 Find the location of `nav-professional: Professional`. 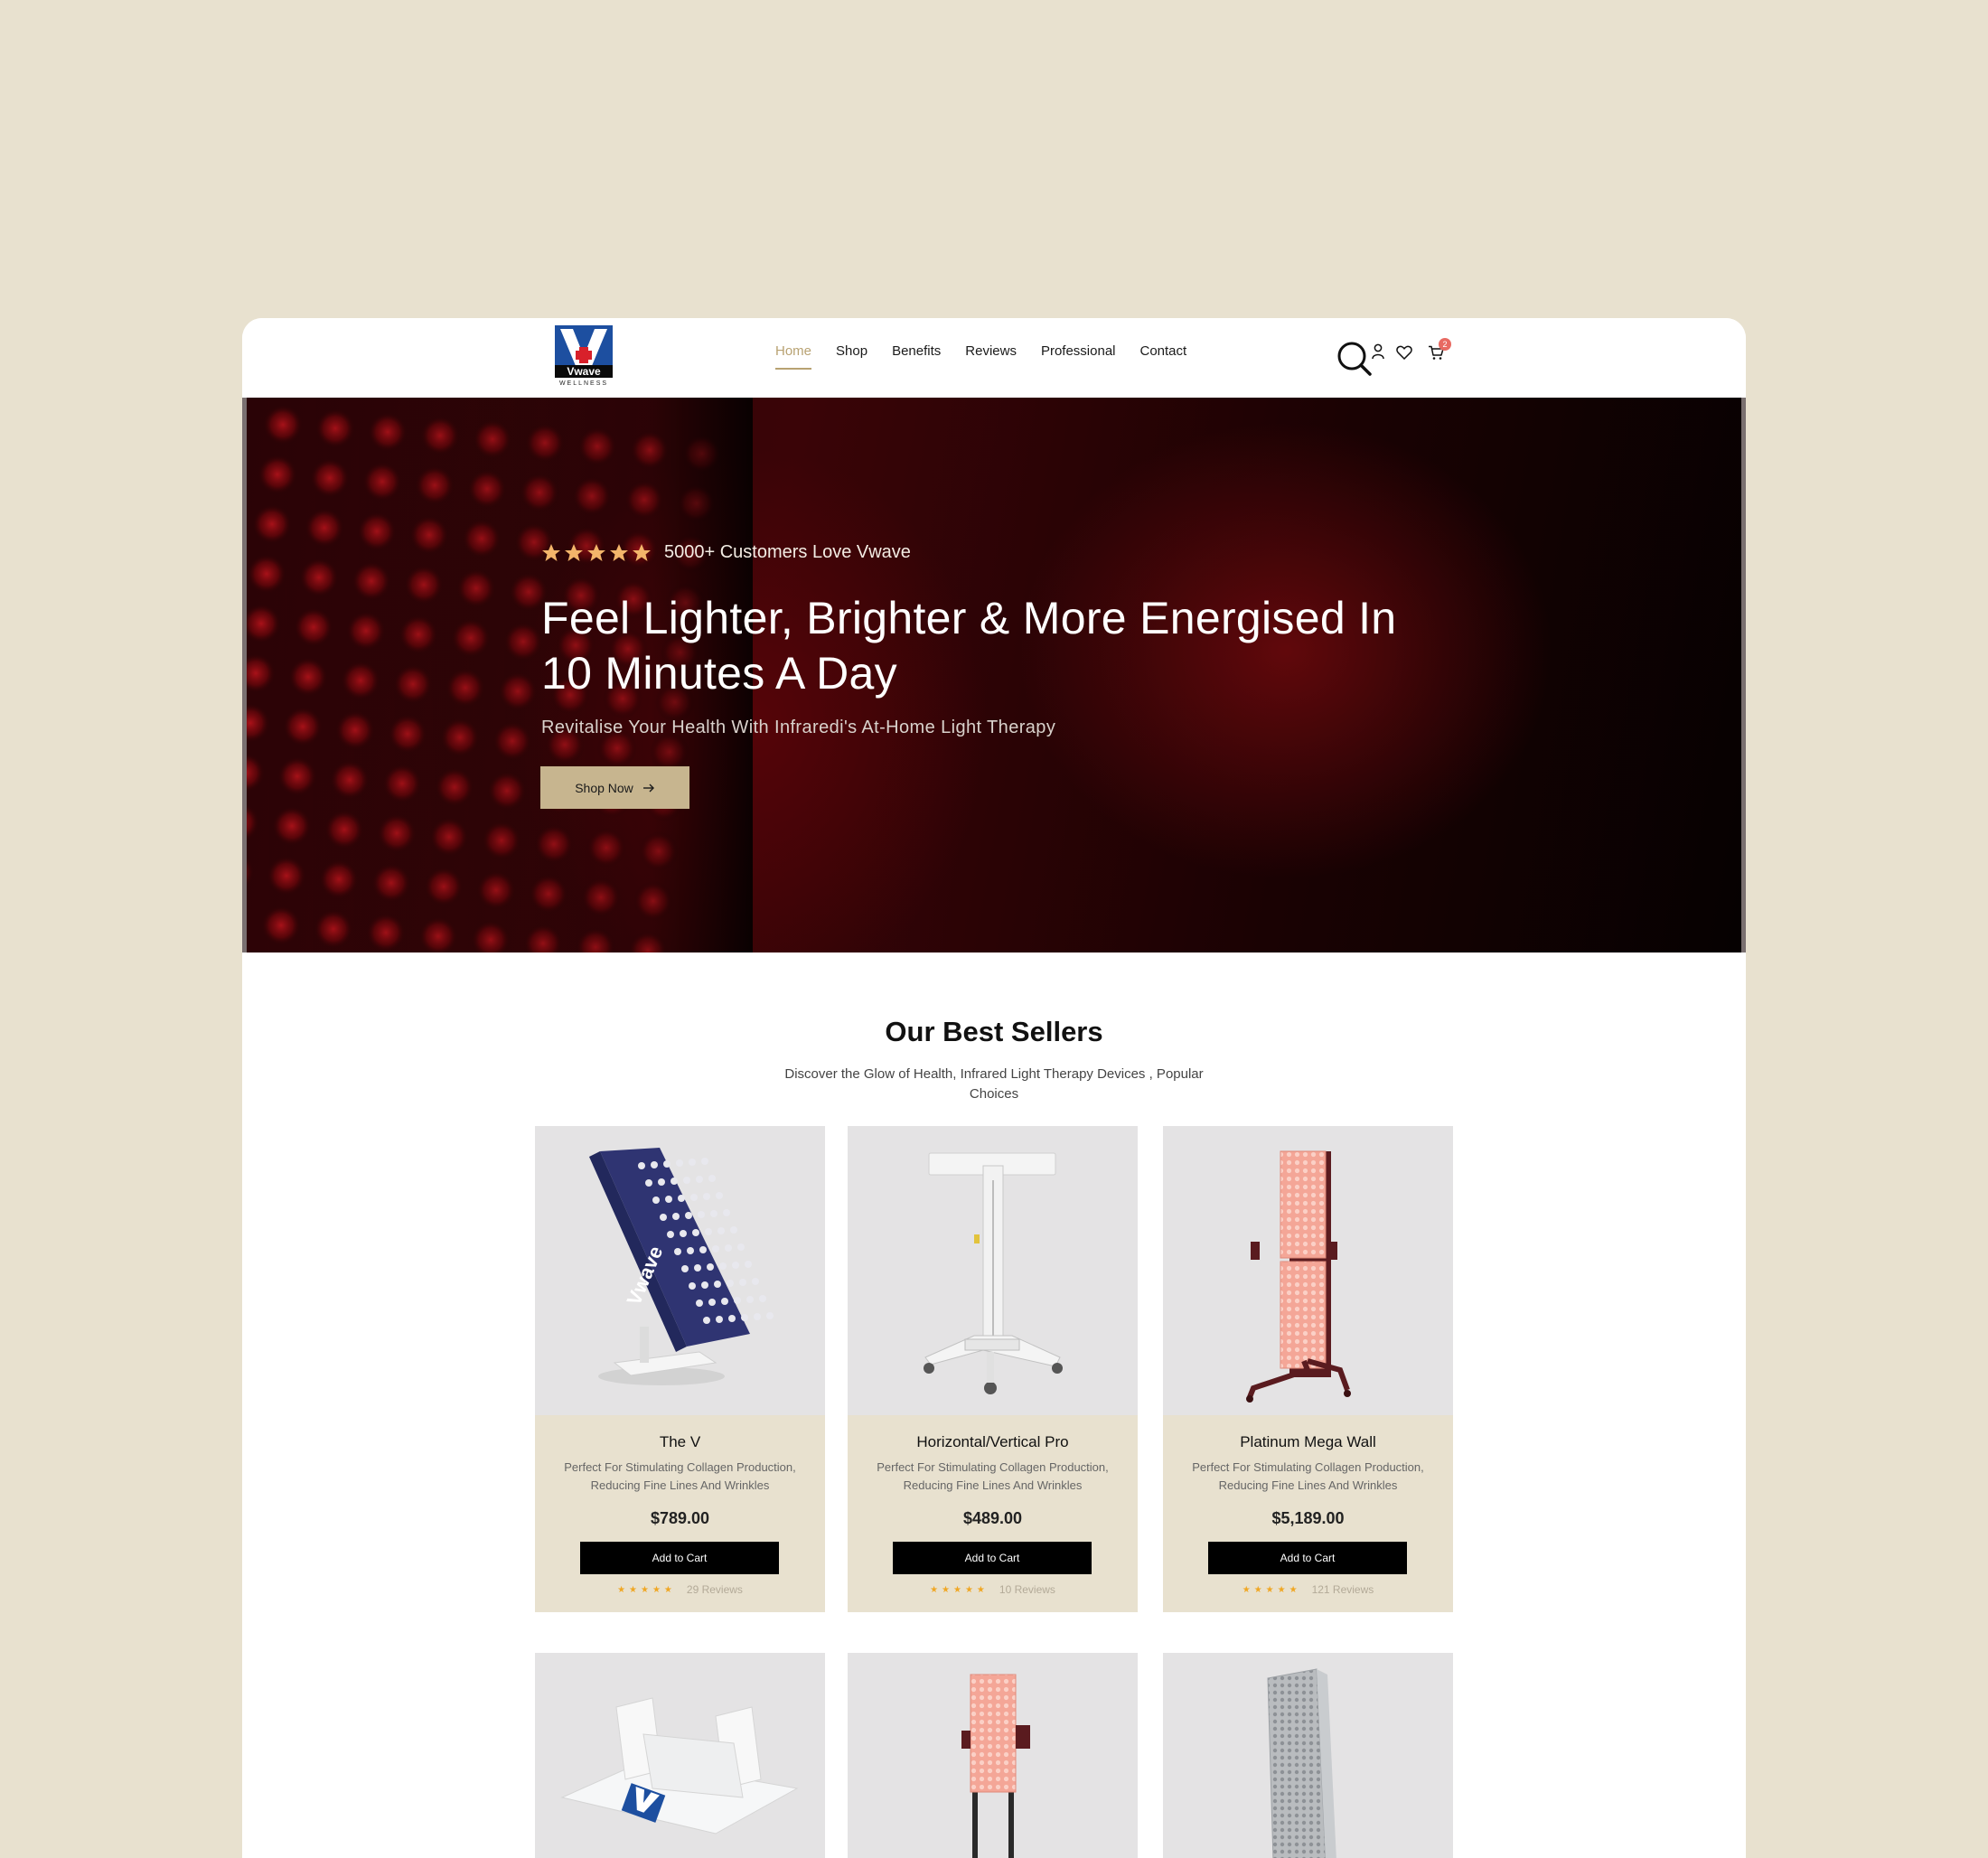

nav-professional: Professional is located at coordinates (1078, 356).